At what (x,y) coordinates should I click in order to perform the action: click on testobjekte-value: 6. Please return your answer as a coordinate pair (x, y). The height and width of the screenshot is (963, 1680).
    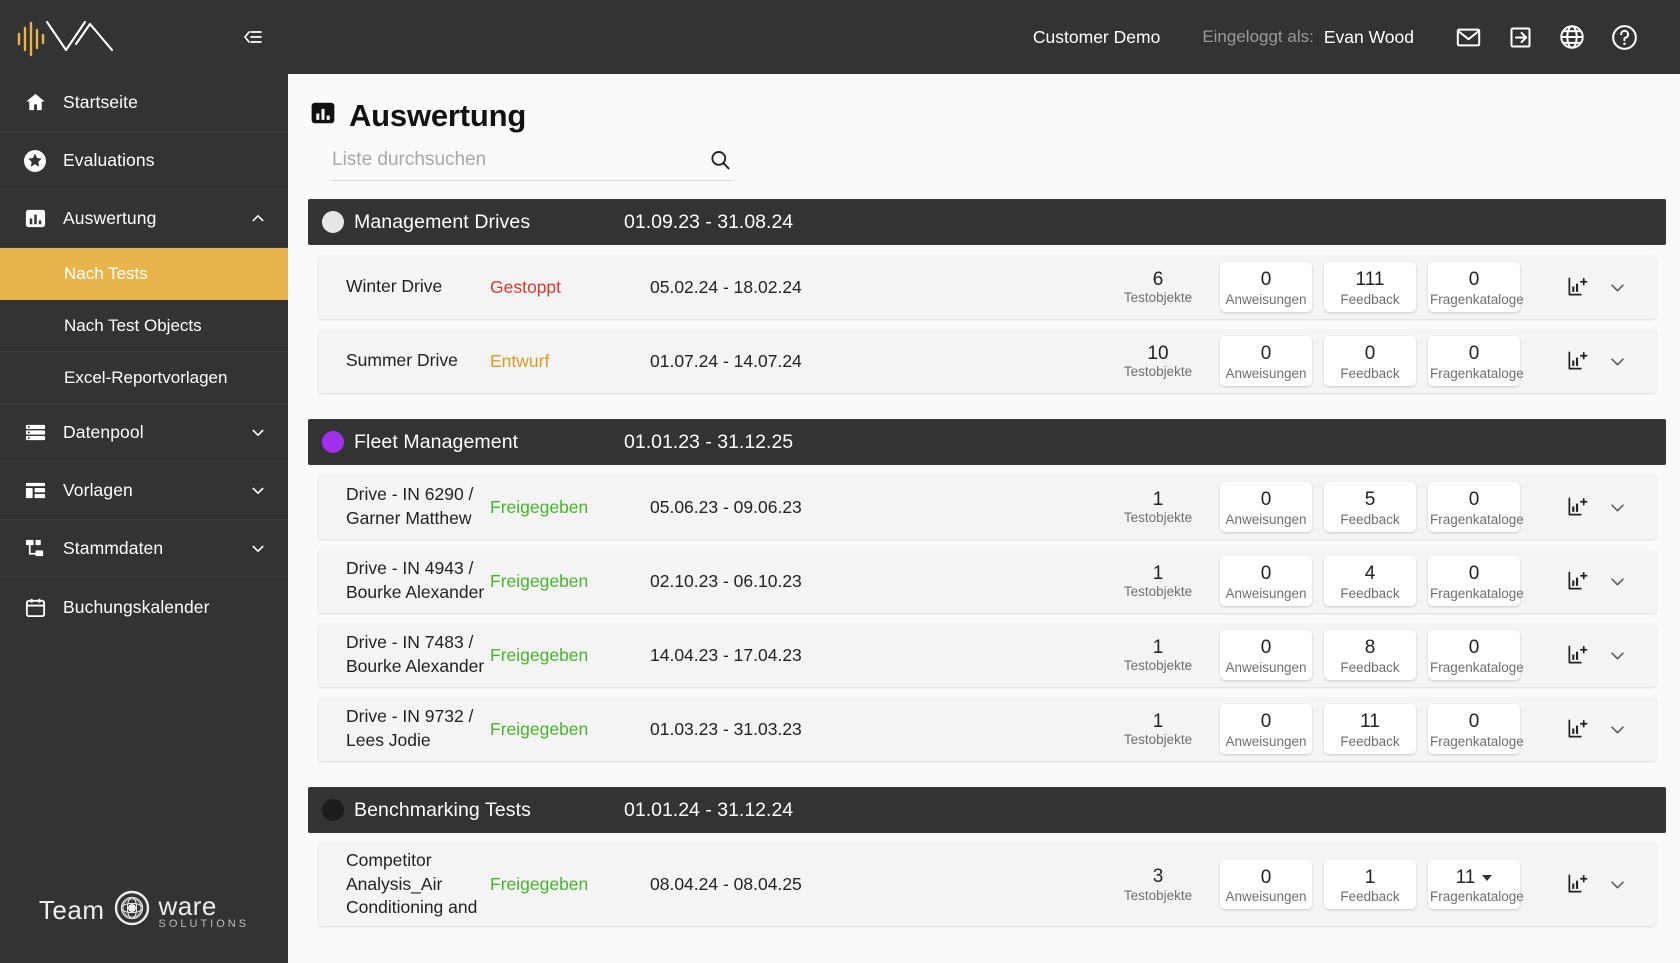
    Looking at the image, I should click on (1158, 279).